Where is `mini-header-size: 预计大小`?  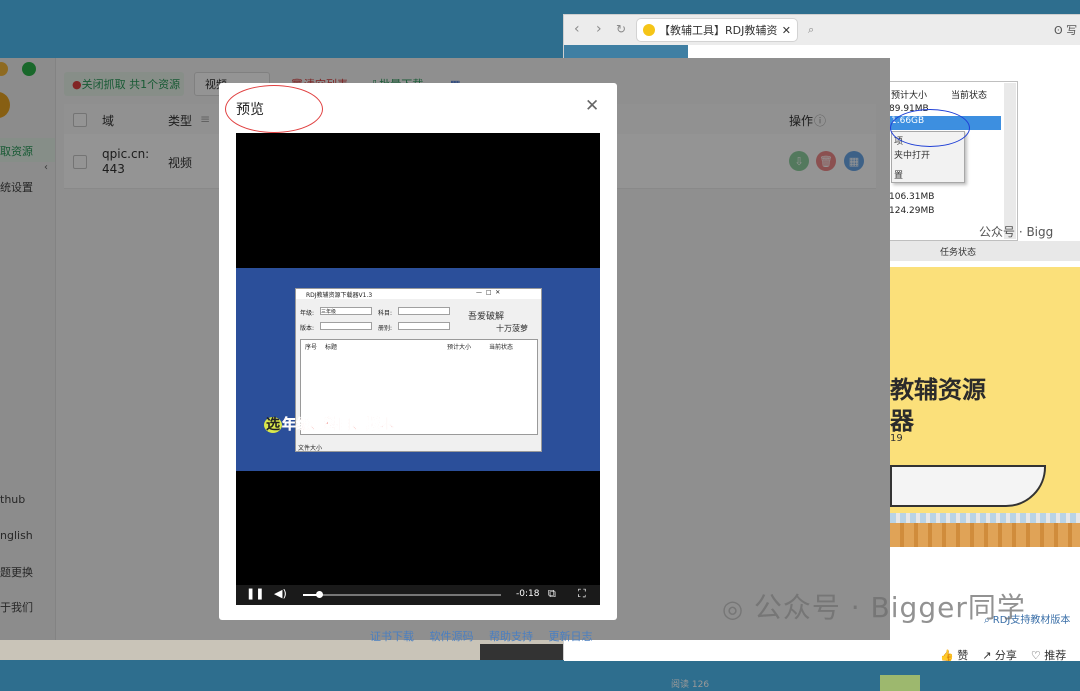 mini-header-size: 预计大小 is located at coordinates (909, 96).